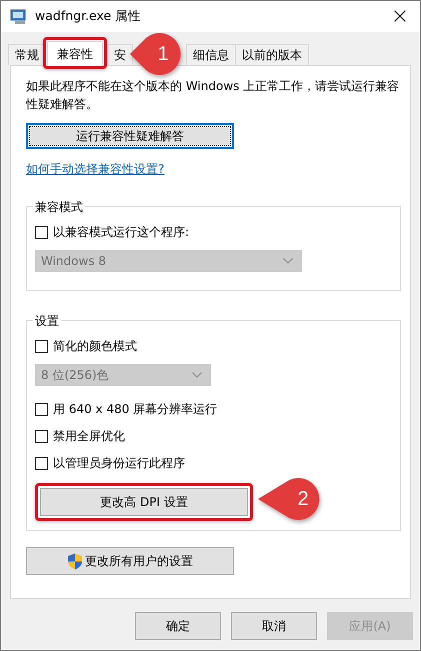 The height and width of the screenshot is (651, 421). What do you see at coordinates (213, 95) in the screenshot?
I see `description-text: 如果此程序不能在这个版本的 Windows 上正常工作，请尝试运行兼容性疑难解答。` at bounding box center [213, 95].